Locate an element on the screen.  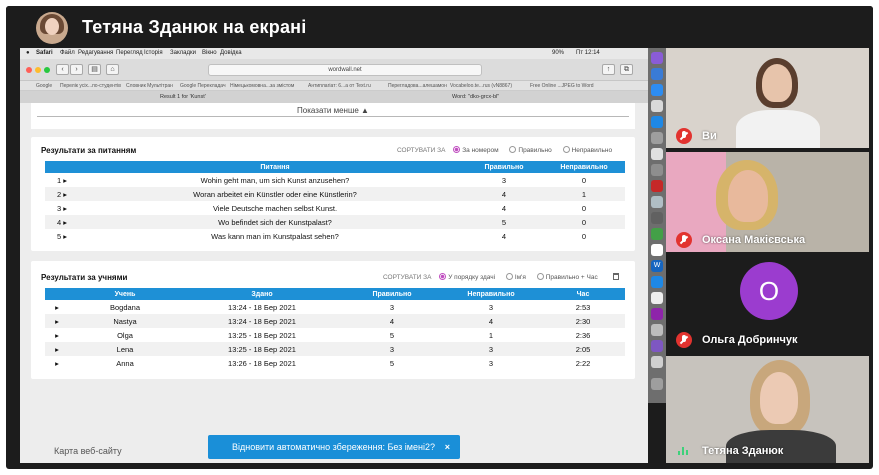
menu-bookmarks: Закладки is located at coordinates (183, 53).